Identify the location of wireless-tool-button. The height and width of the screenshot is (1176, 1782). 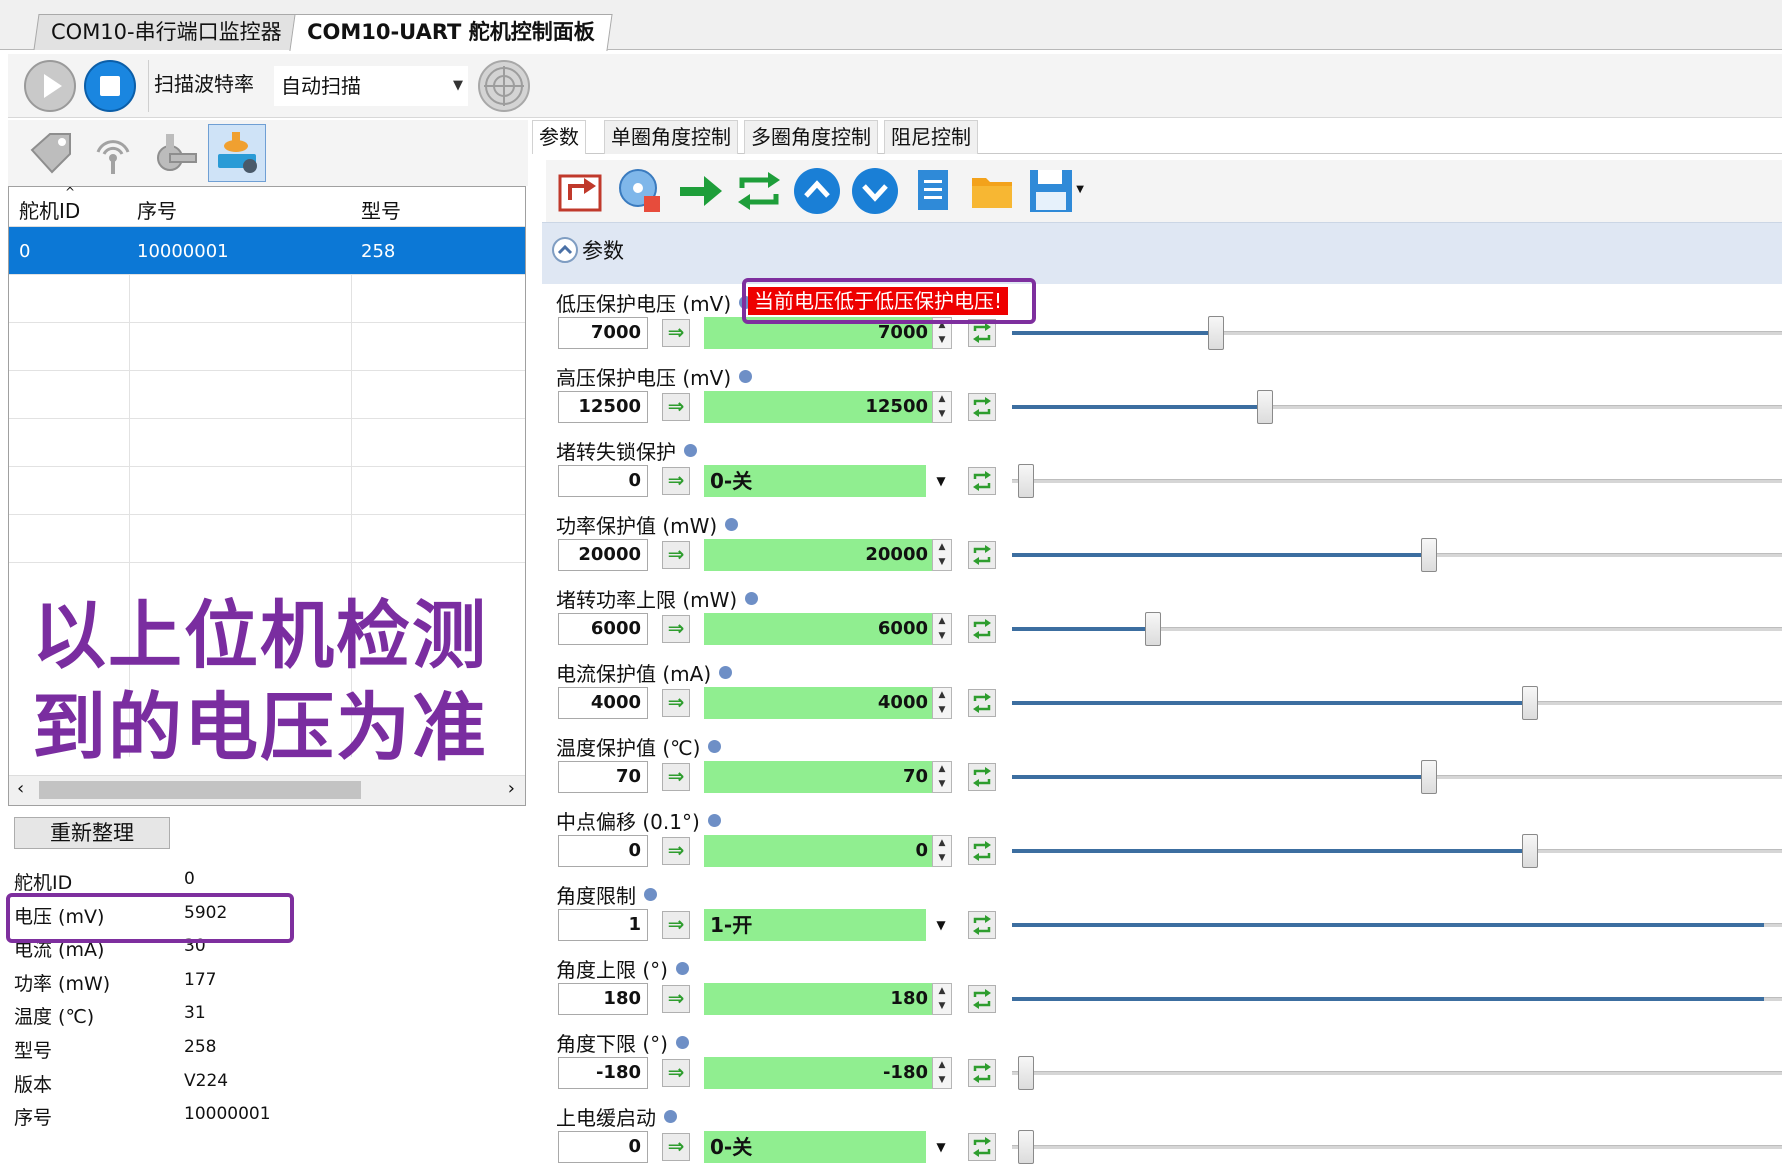
(113, 153).